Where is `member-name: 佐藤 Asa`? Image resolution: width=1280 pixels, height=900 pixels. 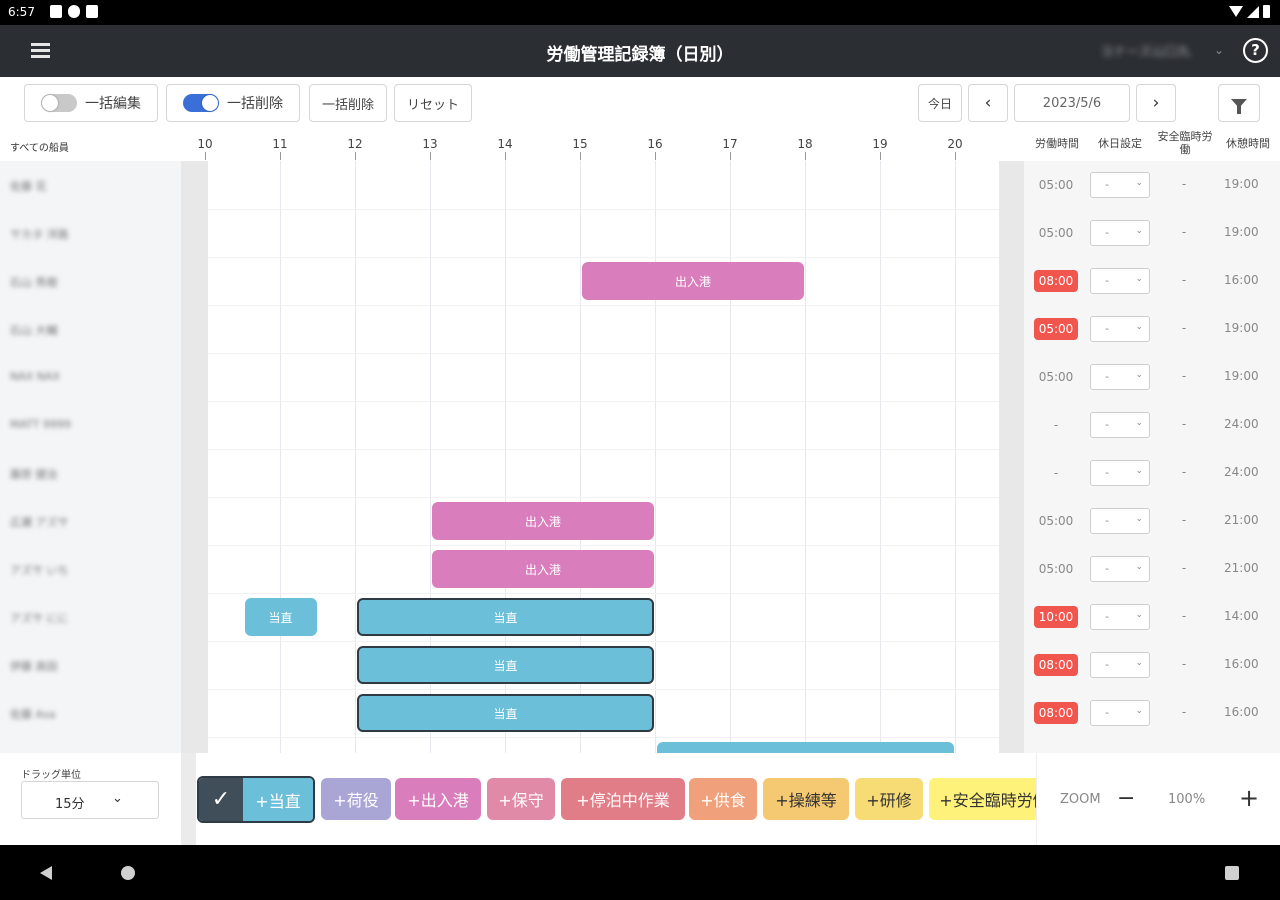
member-name: 佐藤 Asa is located at coordinates (33, 714).